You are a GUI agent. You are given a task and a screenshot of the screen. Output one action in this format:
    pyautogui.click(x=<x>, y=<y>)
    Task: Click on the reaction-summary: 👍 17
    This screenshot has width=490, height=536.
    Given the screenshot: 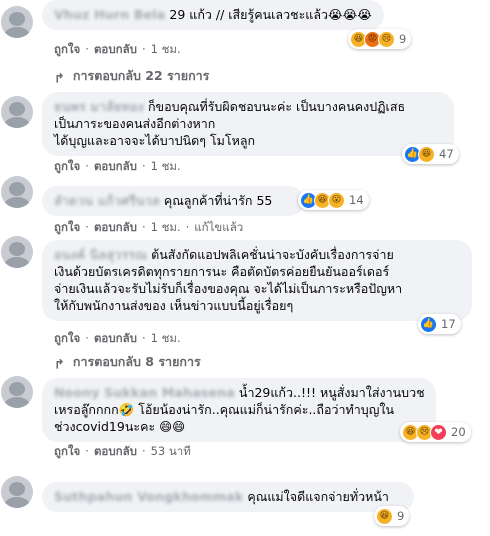 What is the action you would take?
    pyautogui.click(x=439, y=324)
    